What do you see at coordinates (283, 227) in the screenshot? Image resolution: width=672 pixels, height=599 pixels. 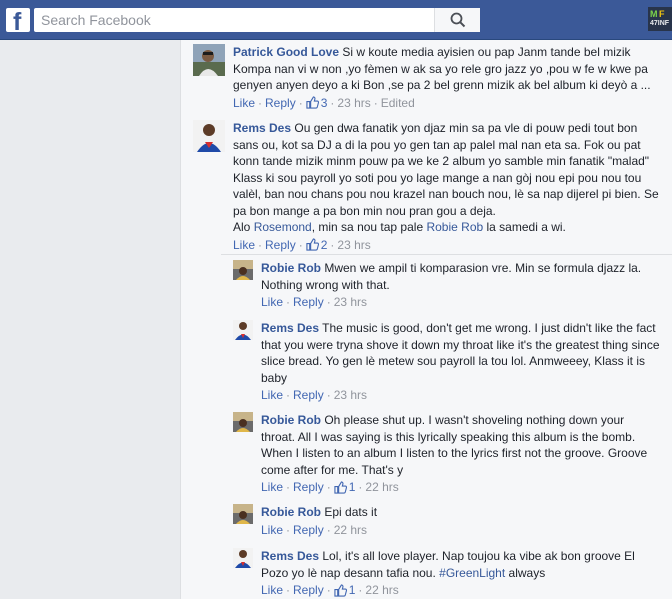 I see `mention-link: Rosemond` at bounding box center [283, 227].